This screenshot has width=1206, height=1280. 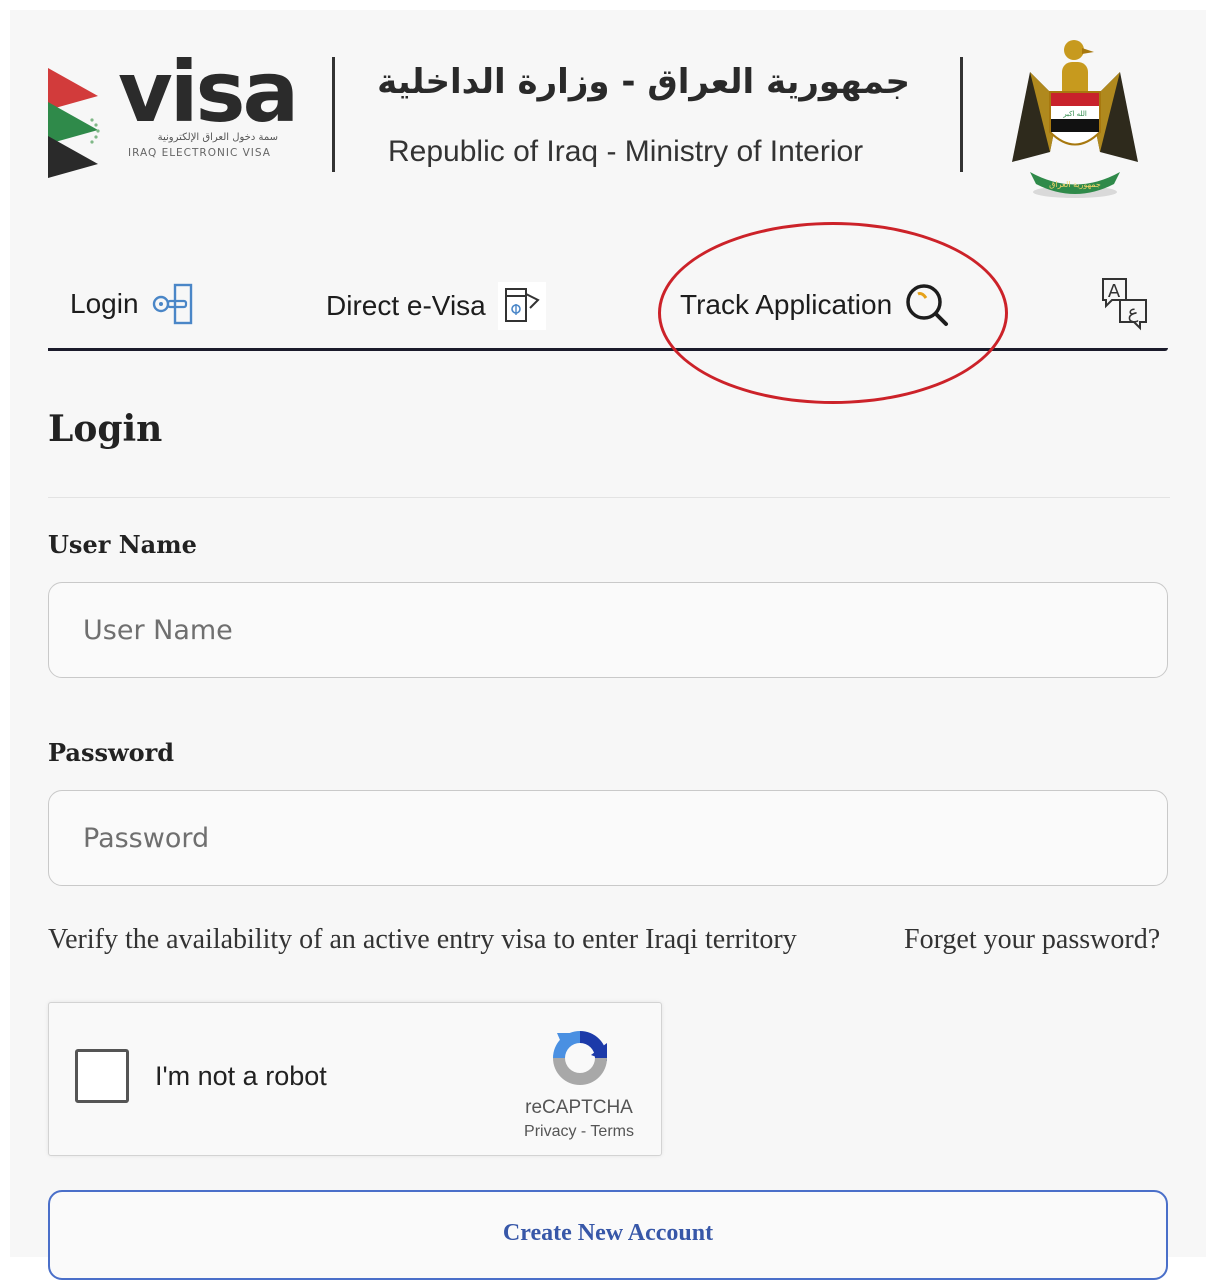 I want to click on tab-login: Login, so click(x=132, y=304).